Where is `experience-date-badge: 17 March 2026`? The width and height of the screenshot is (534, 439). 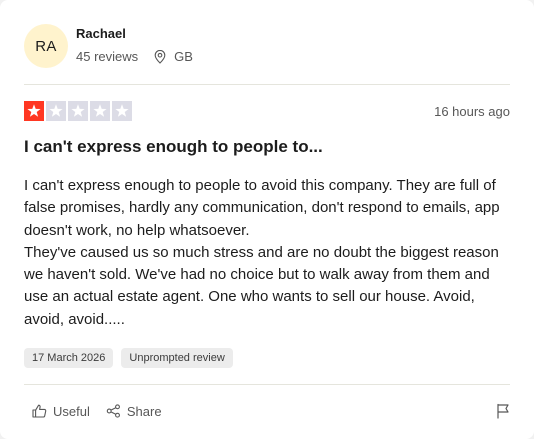
experience-date-badge: 17 March 2026 is located at coordinates (69, 358).